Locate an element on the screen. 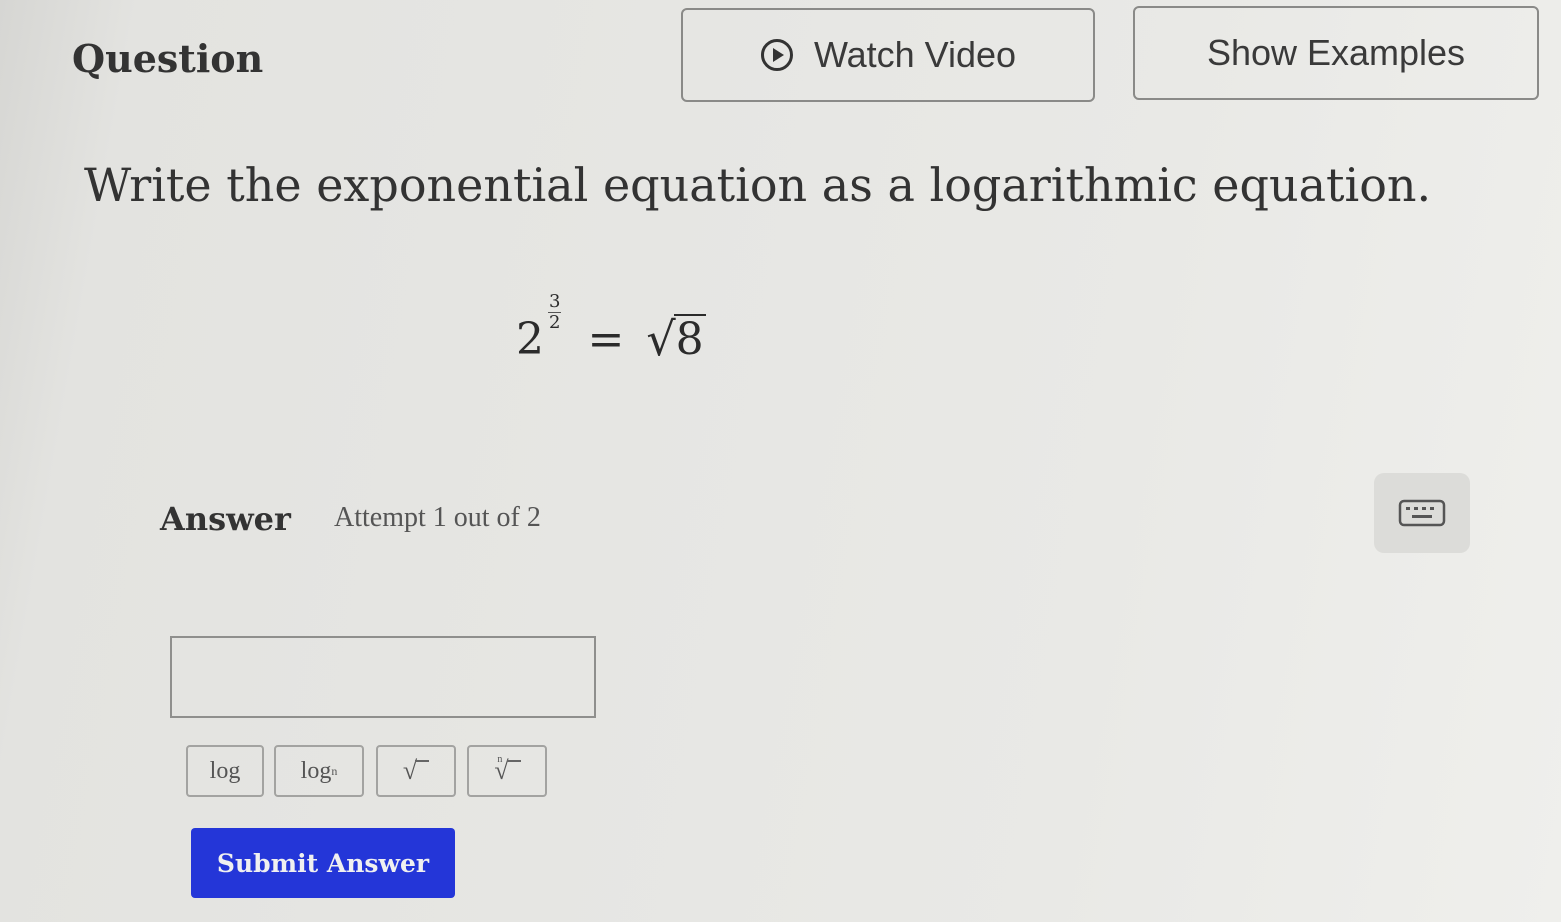  radical-sign: √ is located at coordinates (661, 339).